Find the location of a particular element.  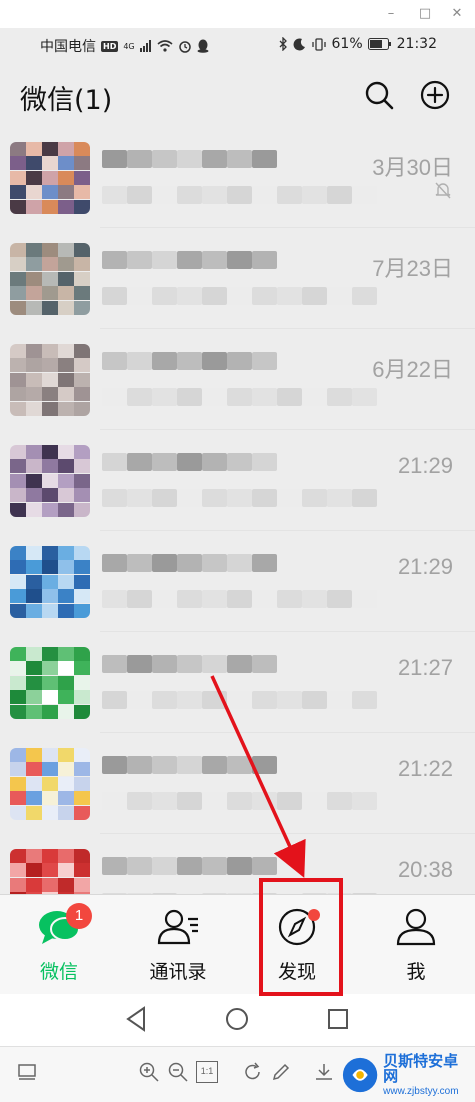

chat-time: 21:29 is located at coordinates (425, 465).